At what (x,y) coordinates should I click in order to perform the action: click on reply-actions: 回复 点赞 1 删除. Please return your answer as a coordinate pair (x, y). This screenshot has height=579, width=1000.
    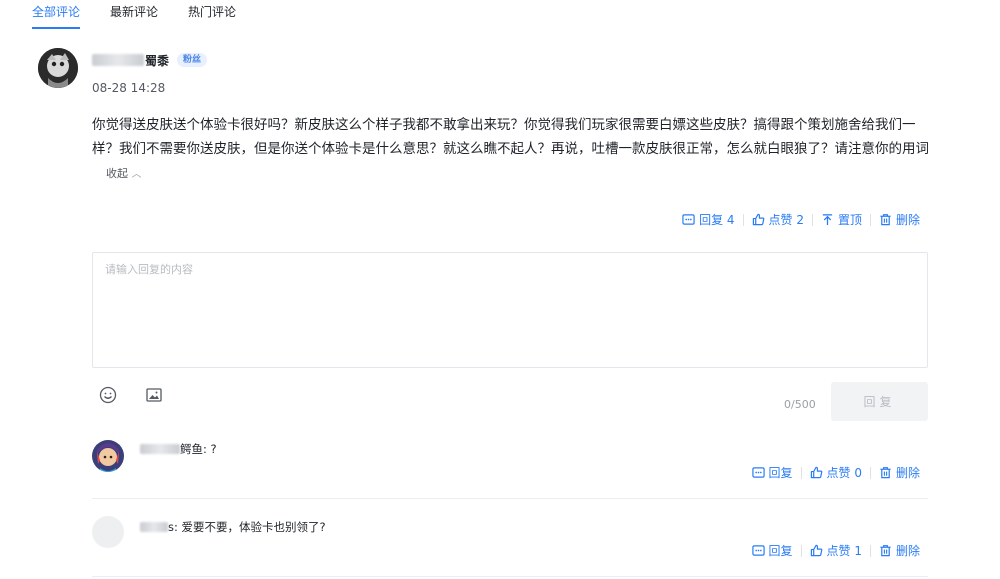
    Looking at the image, I should click on (836, 550).